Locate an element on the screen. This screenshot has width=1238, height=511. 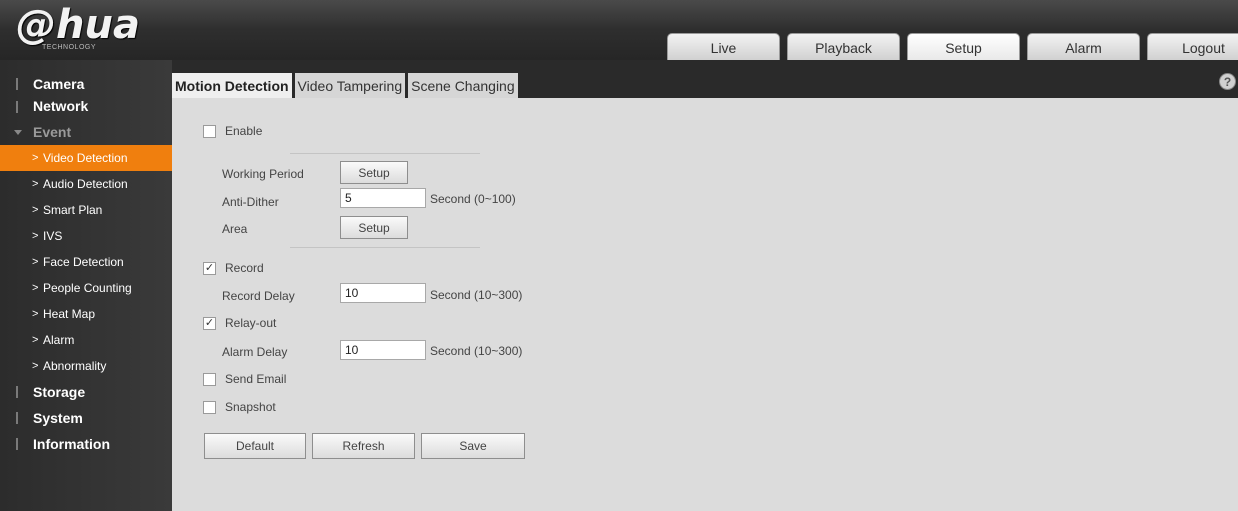
anti-dither-input: 5 is located at coordinates (383, 198).